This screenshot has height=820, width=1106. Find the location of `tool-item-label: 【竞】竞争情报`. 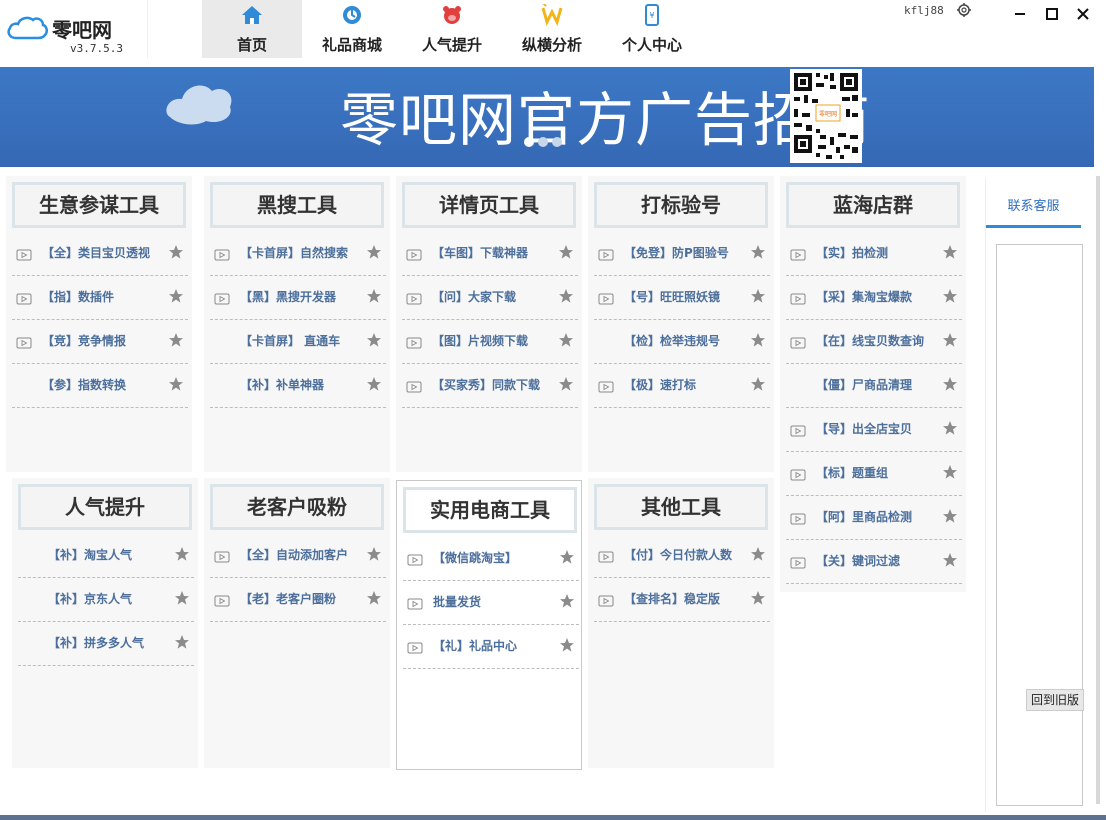

tool-item-label: 【竞】竞争情报 is located at coordinates (84, 340).